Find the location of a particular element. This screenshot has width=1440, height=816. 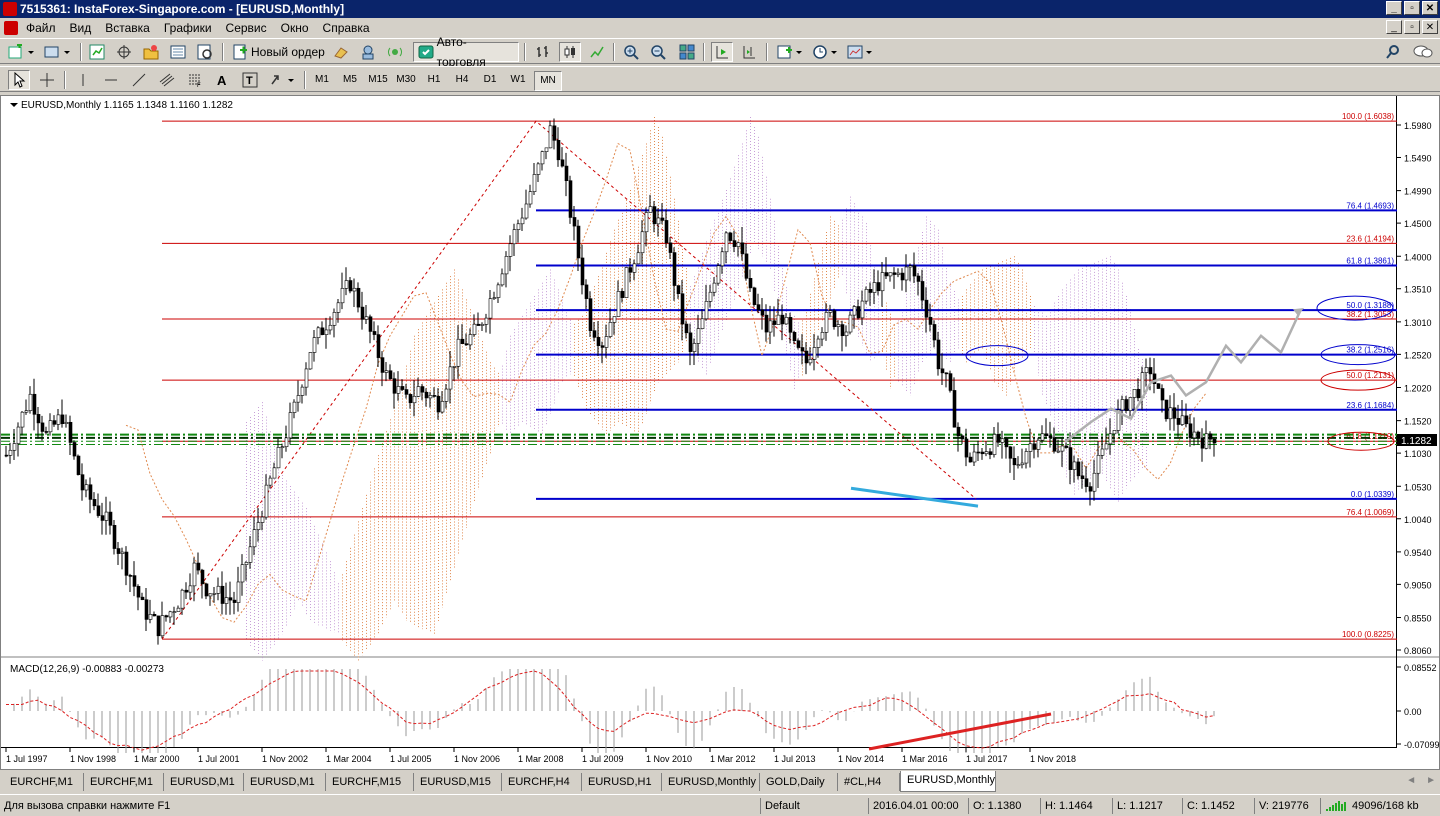

drawing-toolbar: F A T M1 M5 M15 M30 H1 H4 D1 W1 MN is located at coordinates (720, 79).